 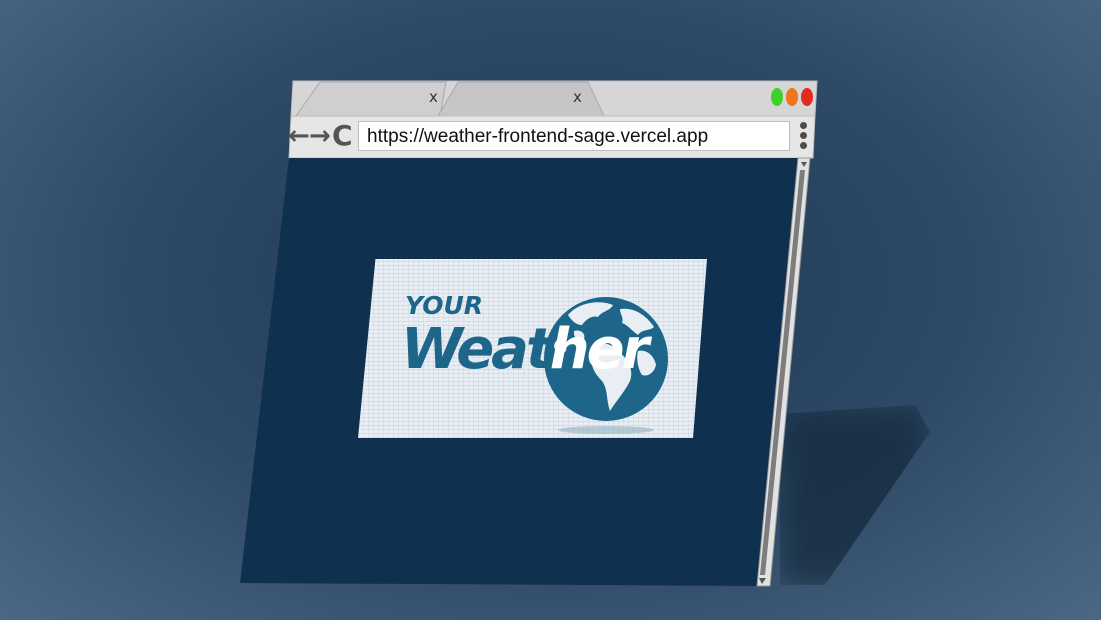 I want to click on logo-text-weather: Weather, so click(x=525, y=349).